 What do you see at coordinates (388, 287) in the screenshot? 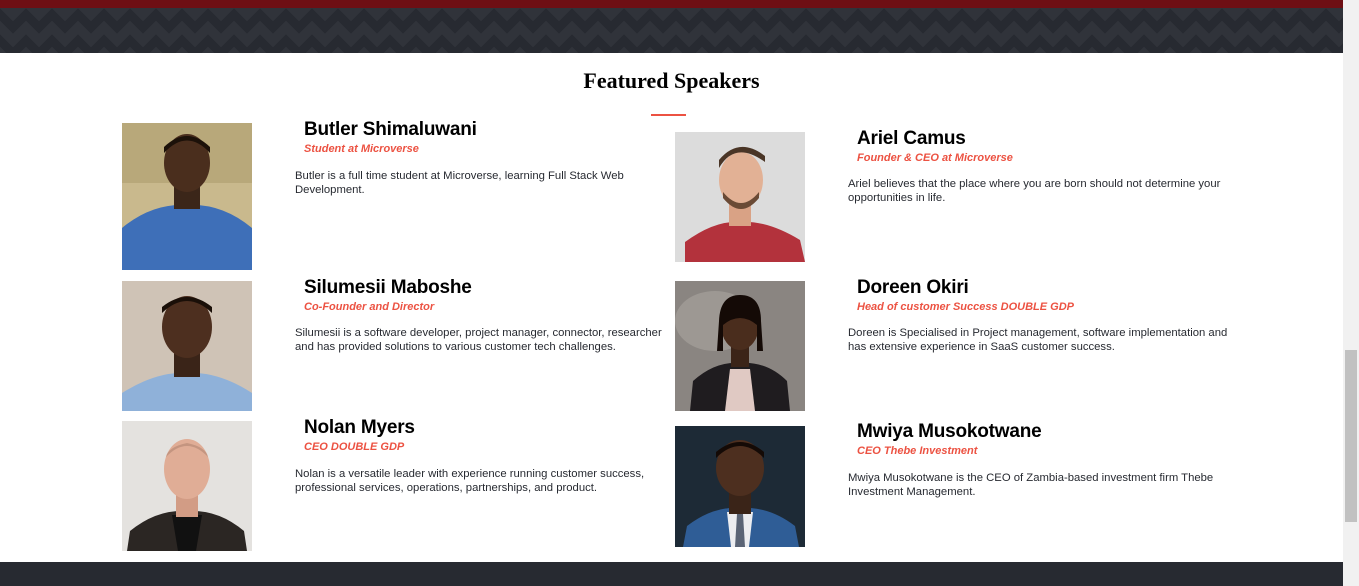
I see `speaker-name: Silumesii Maboshe` at bounding box center [388, 287].